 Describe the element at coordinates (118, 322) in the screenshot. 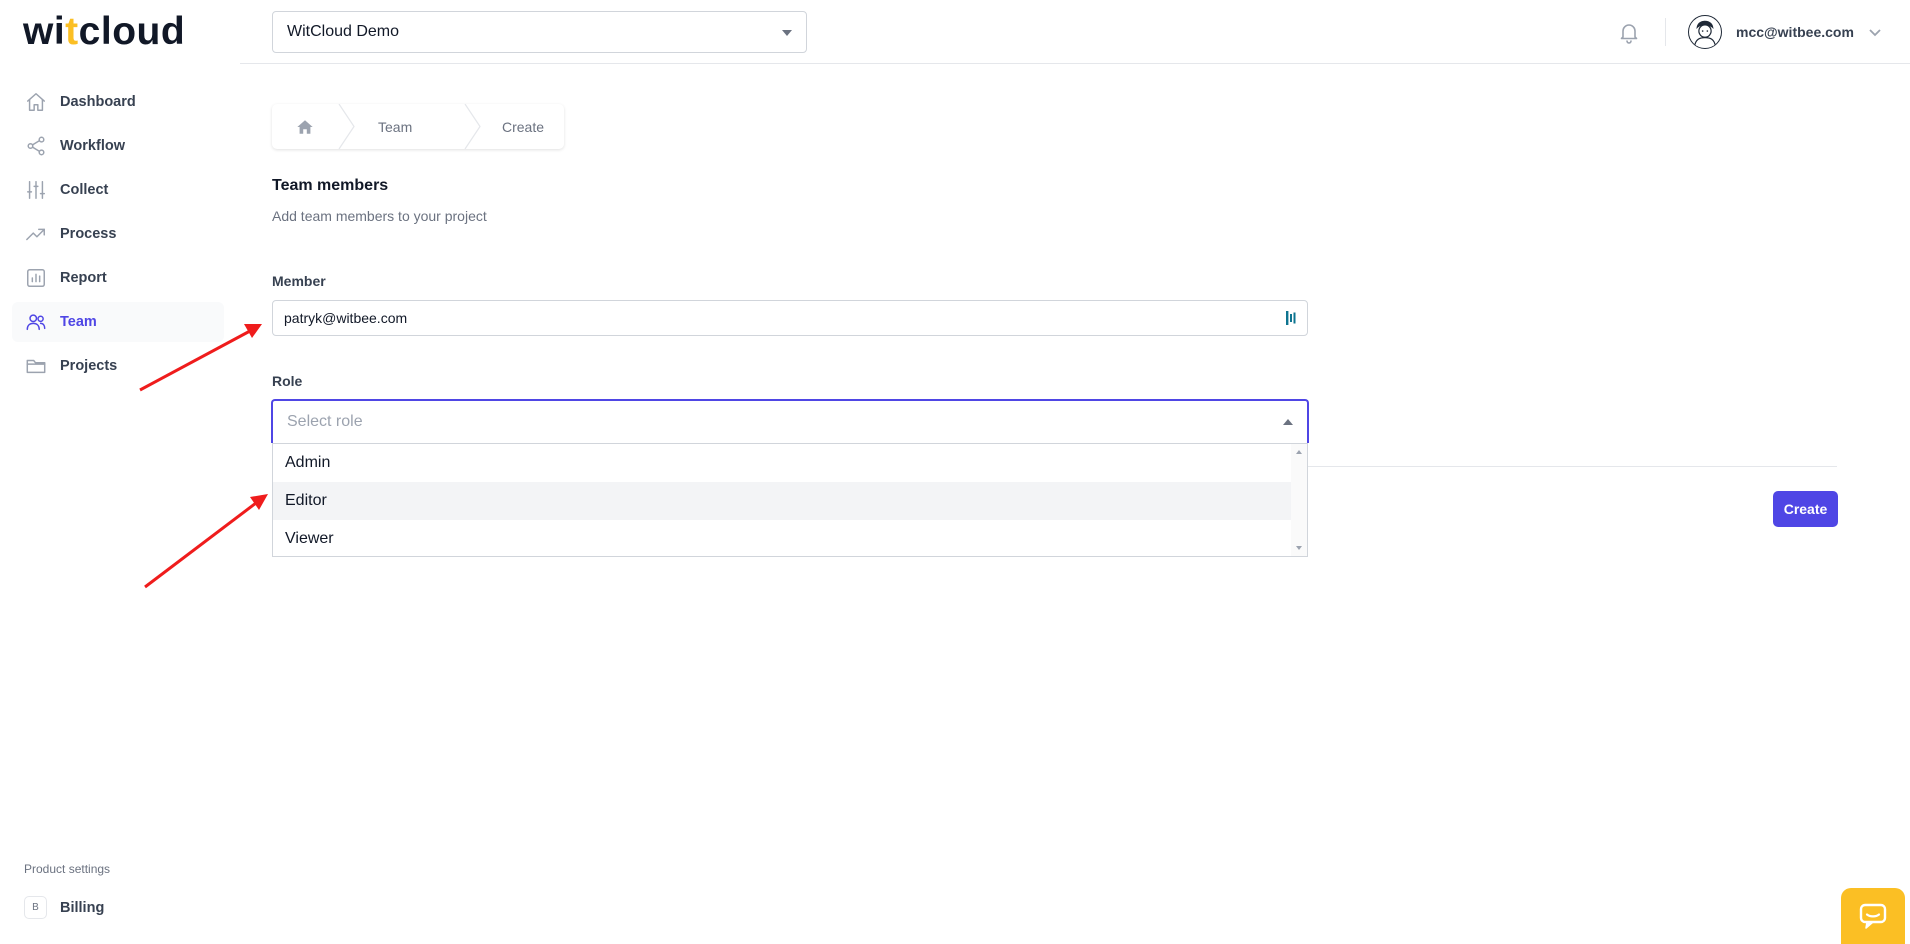

I see `sidebar-item-team: Team` at that location.